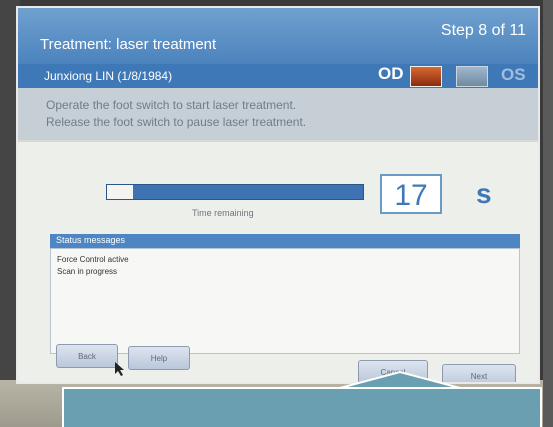 This screenshot has width=553, height=427. I want to click on callout-pointer, so click(400, 379).